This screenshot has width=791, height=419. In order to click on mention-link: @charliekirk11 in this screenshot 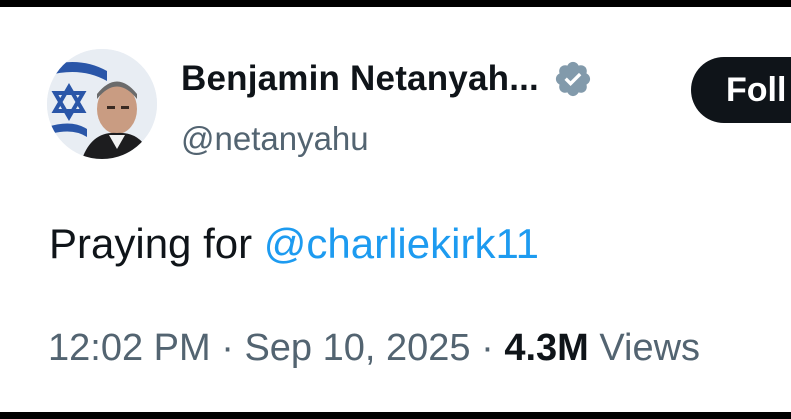, I will do `click(401, 243)`.